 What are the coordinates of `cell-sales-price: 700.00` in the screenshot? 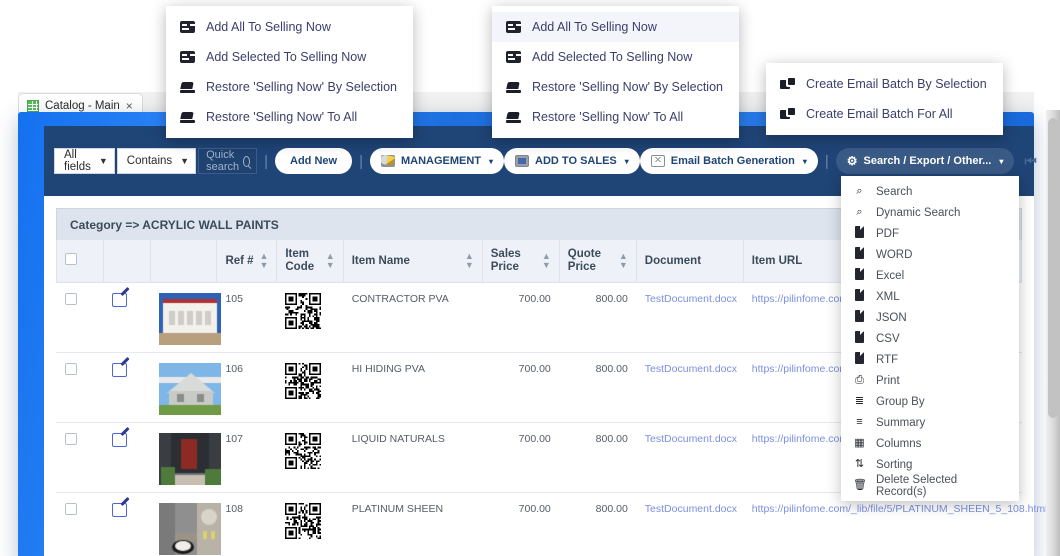 It's located at (521, 387).